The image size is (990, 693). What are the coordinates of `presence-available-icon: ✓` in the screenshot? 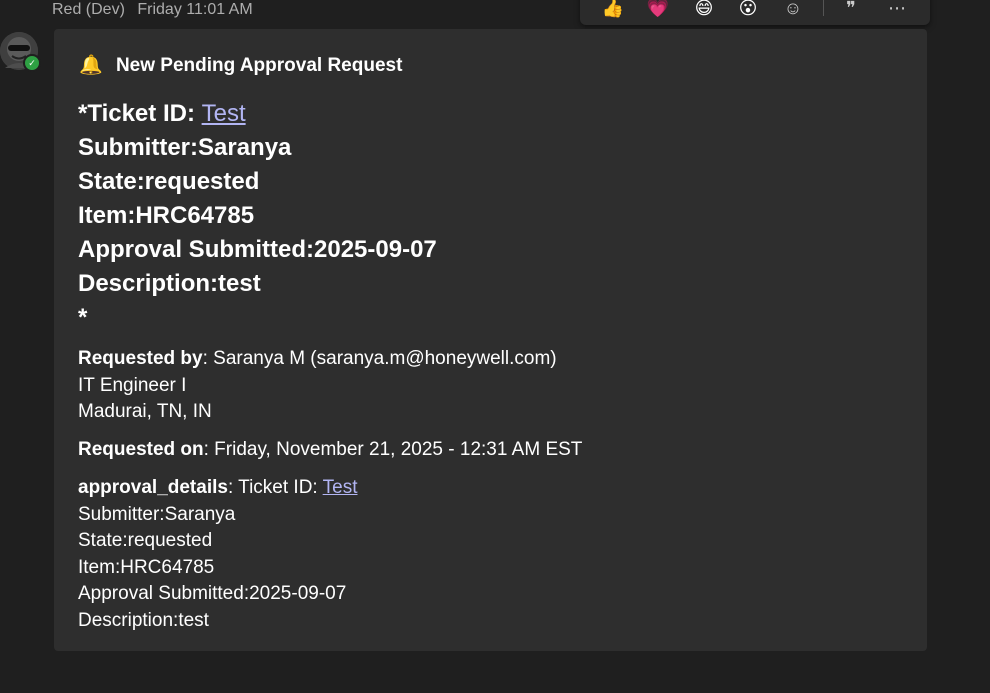 It's located at (32, 63).